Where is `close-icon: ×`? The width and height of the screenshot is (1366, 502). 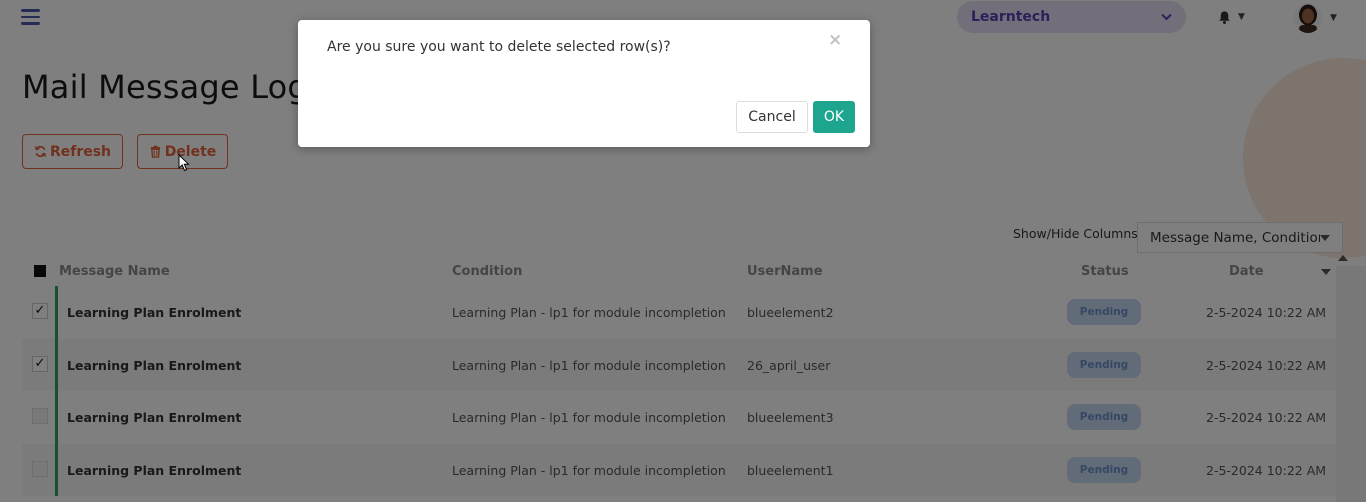
close-icon: × is located at coordinates (835, 40).